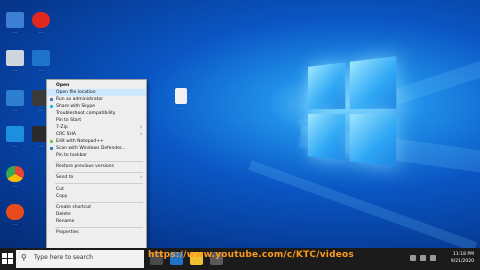  I want to click on menu-item-pin-to-taskbar: Pin to taskbar, so click(96, 155).